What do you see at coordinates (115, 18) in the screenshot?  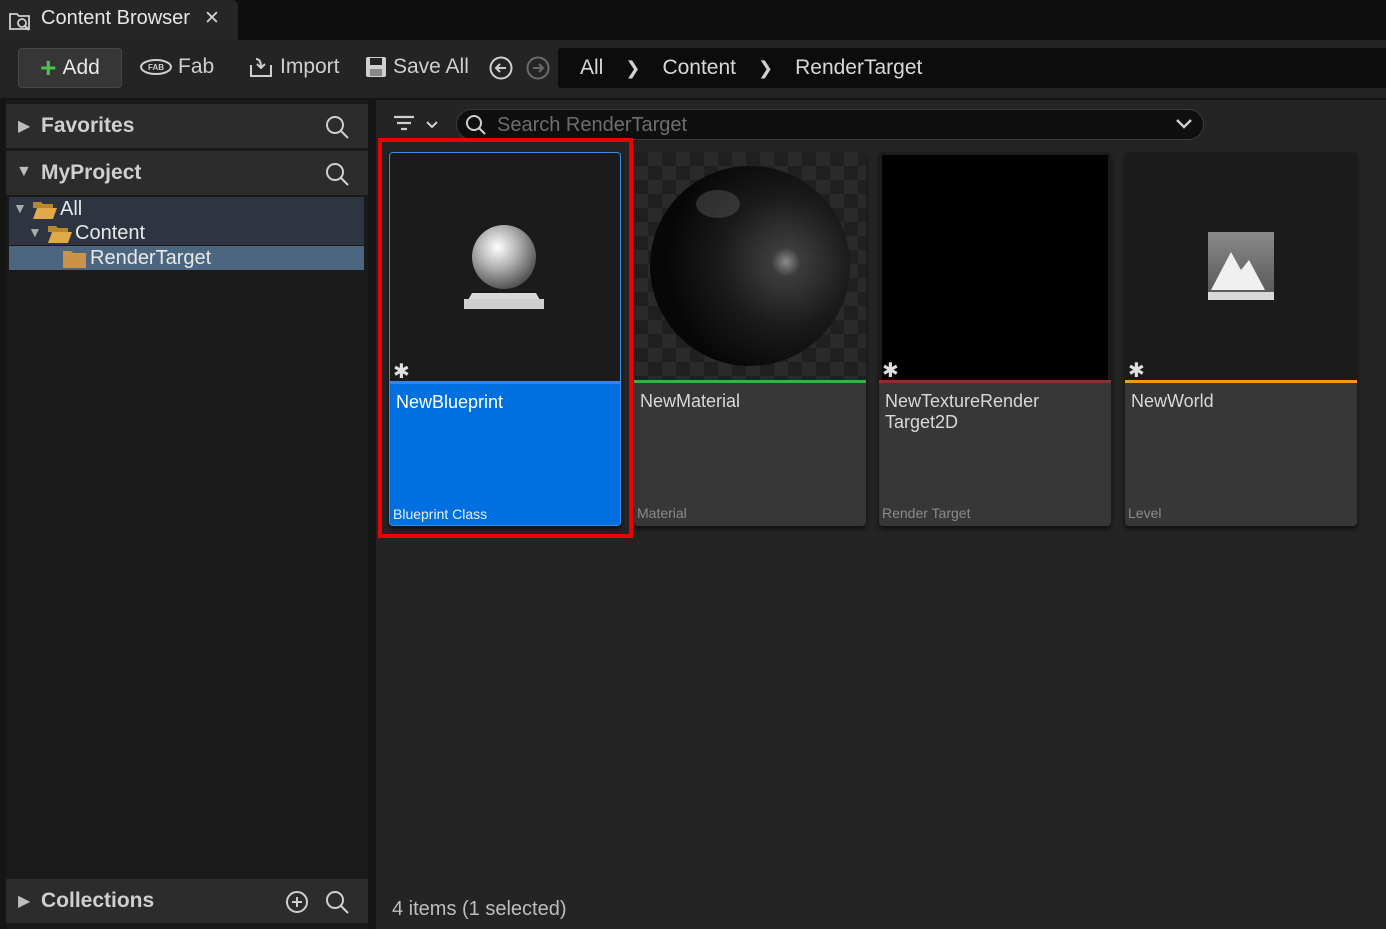 I see `tab-title: Content Browser` at bounding box center [115, 18].